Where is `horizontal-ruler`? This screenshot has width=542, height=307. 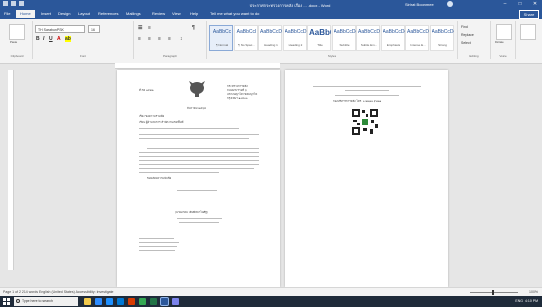 horizontal-ruler is located at coordinates (197, 66).